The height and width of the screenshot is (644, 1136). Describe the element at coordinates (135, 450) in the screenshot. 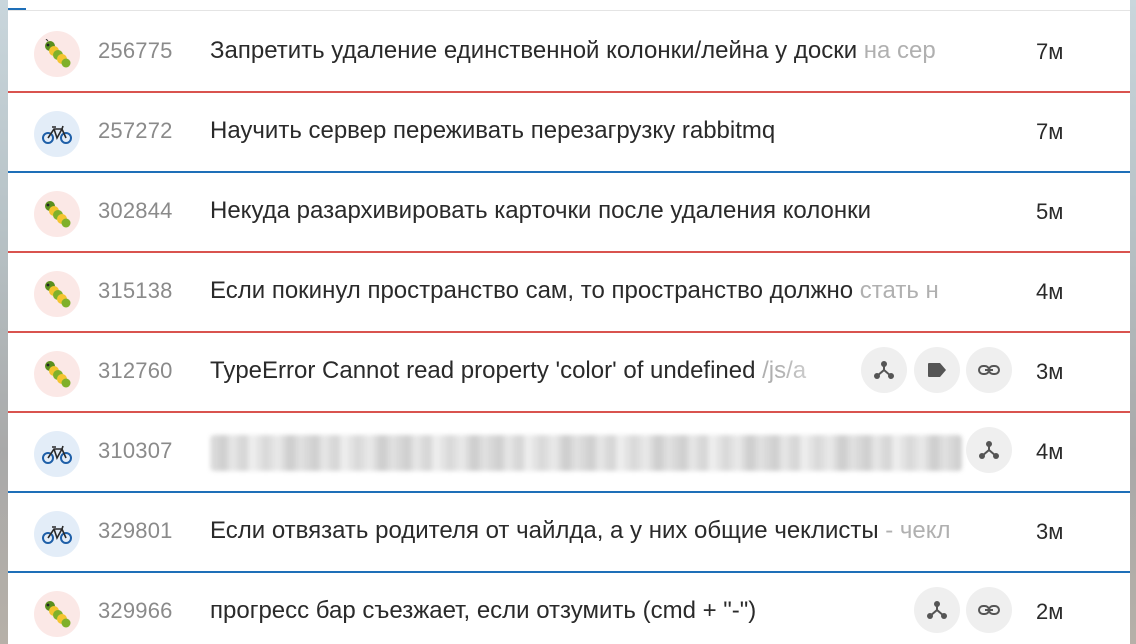

I see `card-number: 310307` at that location.